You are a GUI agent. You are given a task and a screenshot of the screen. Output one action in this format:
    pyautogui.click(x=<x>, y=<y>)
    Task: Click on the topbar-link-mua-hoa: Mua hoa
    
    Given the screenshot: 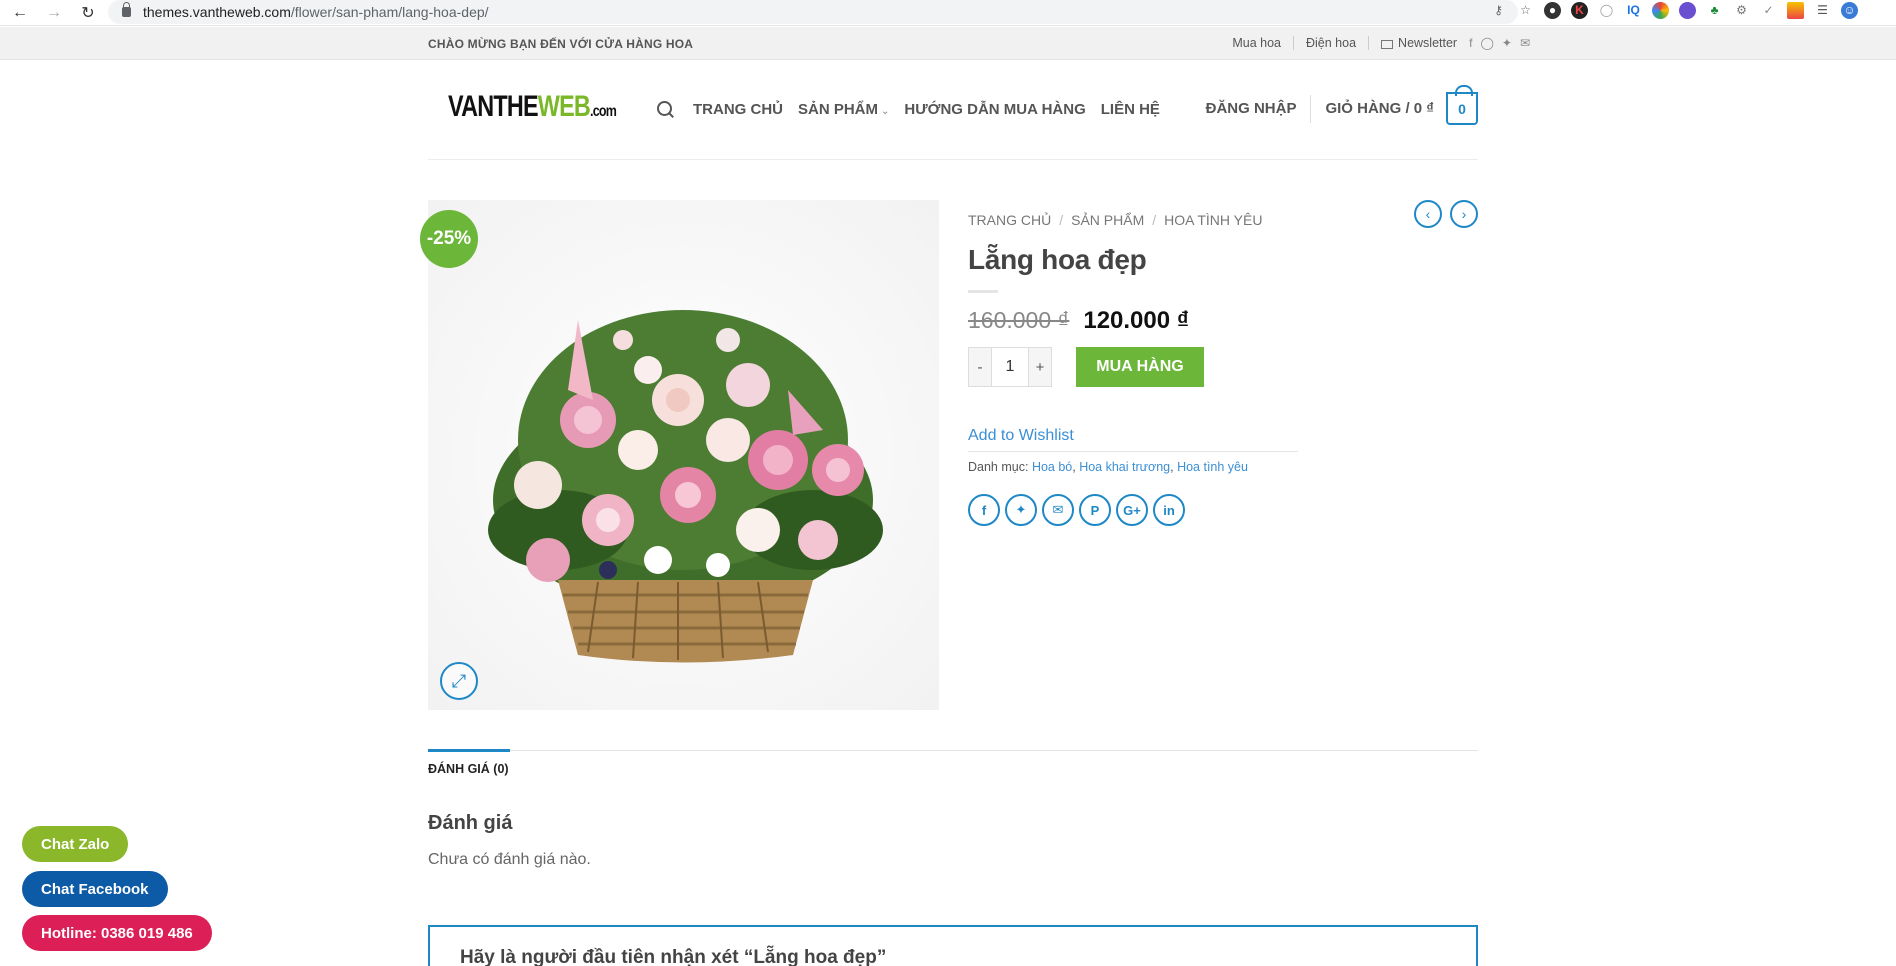 What is the action you would take?
    pyautogui.click(x=1256, y=43)
    